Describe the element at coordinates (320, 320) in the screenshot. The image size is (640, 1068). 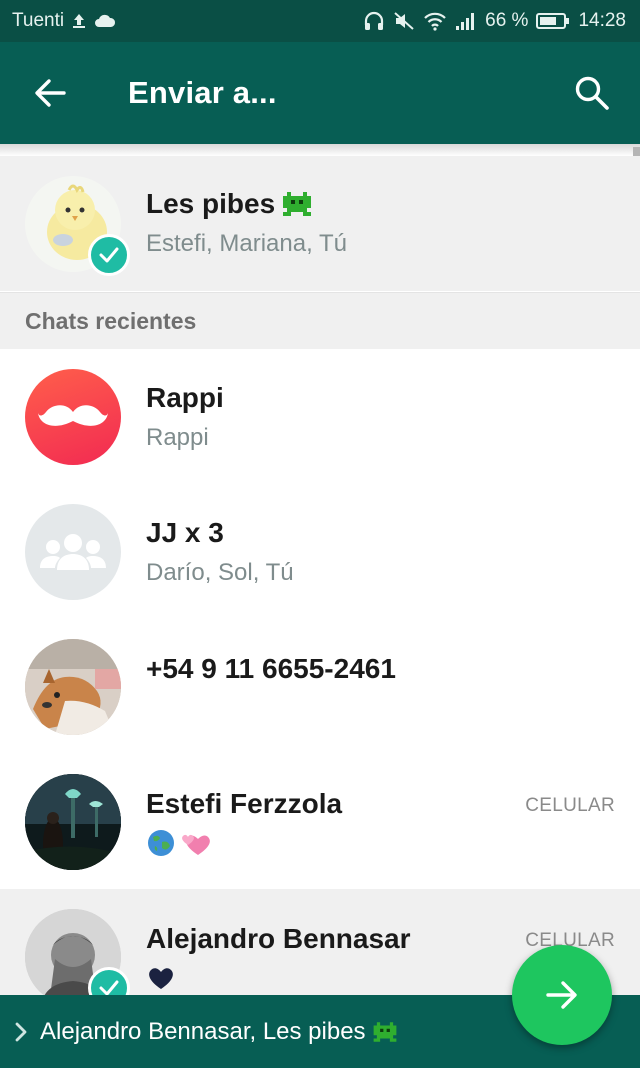
I see `section-header: Chats recientes` at that location.